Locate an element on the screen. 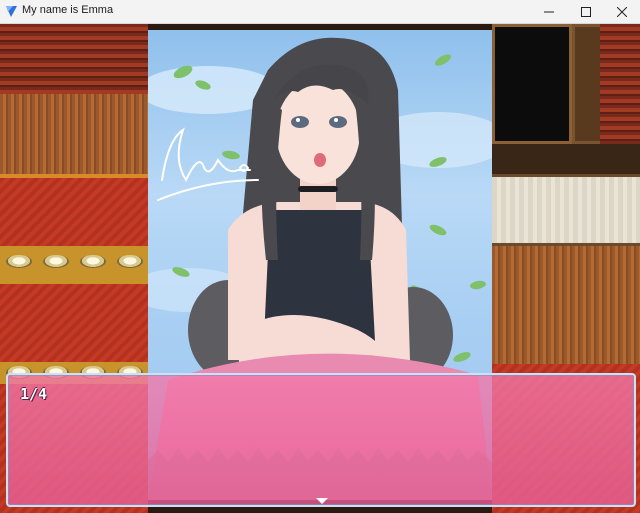 The height and width of the screenshot is (513, 640). window-titlebar: My name is Emma is located at coordinates (320, 12).